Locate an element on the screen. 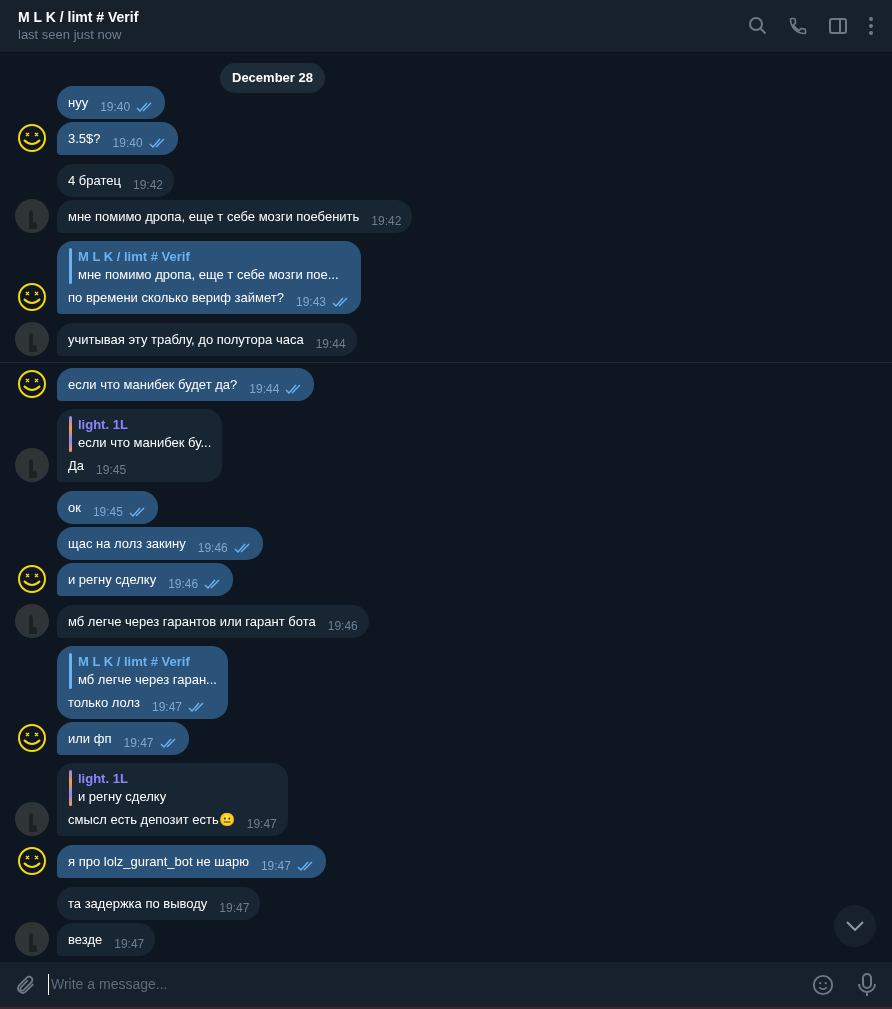 Image resolution: width=892 pixels, height=1009 pixels. message-text: или фп is located at coordinates (90, 739).